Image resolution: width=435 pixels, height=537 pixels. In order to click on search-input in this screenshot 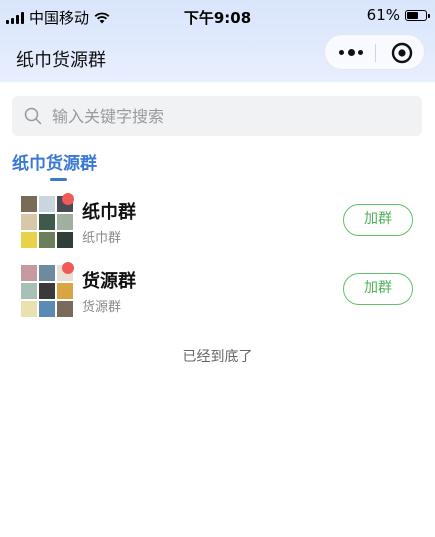, I will do `click(222, 116)`.